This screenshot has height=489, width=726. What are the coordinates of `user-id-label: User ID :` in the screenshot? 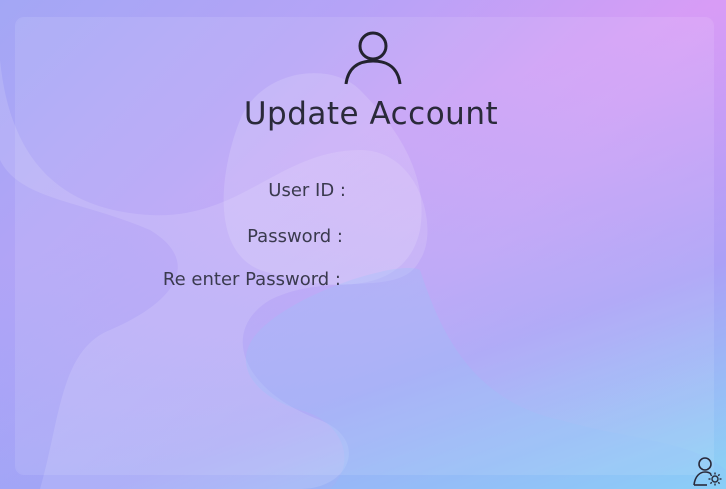 It's located at (307, 190).